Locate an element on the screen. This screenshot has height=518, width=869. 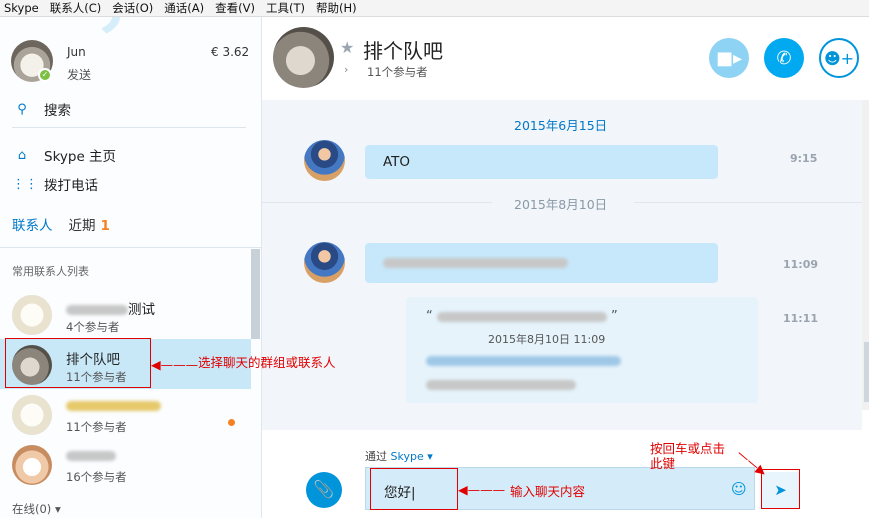
menu-contacts: 联系人(C) is located at coordinates (77, 8).